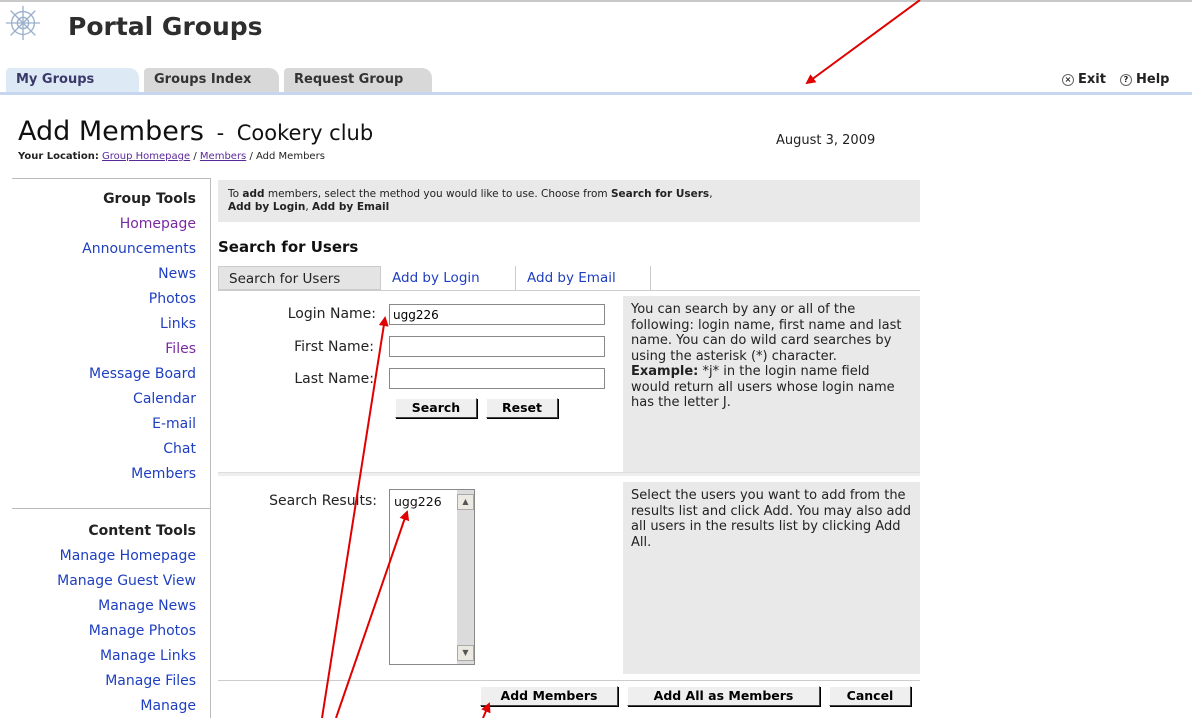 This screenshot has height=719, width=1192. I want to click on login-name-label: Login Name:, so click(331, 314).